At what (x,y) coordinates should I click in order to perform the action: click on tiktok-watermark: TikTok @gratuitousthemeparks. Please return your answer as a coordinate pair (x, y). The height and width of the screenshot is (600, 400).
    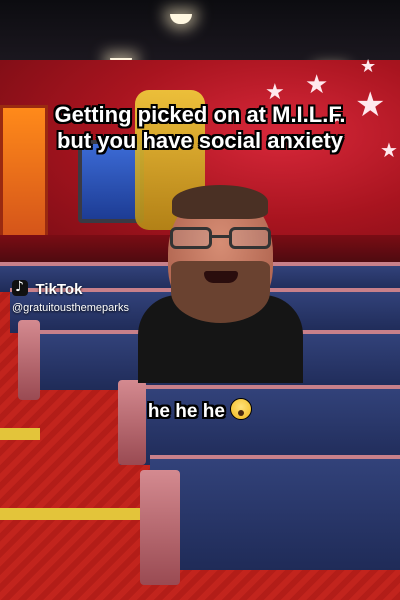
    Looking at the image, I should click on (70, 296).